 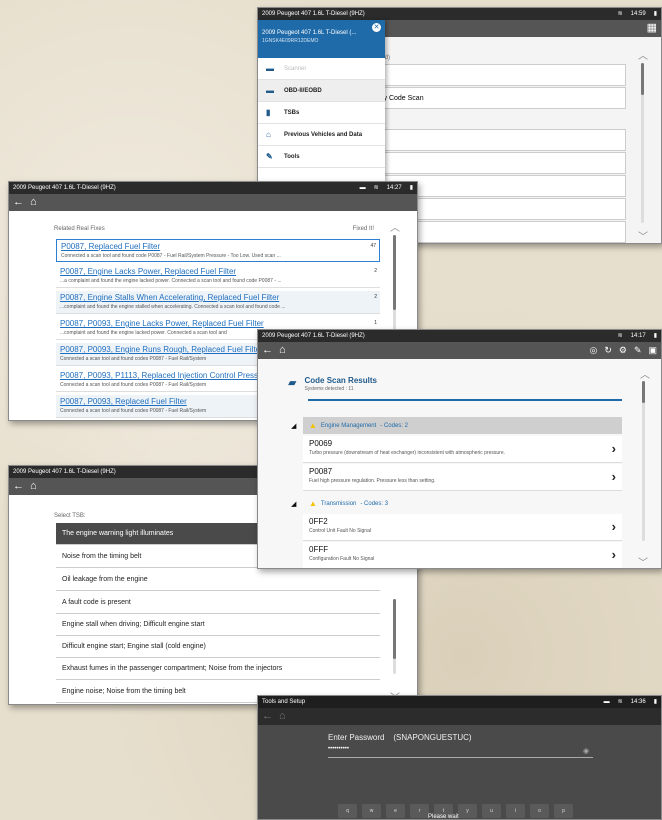 What do you see at coordinates (606, 702) in the screenshot?
I see `minus-icon: ▬` at bounding box center [606, 702].